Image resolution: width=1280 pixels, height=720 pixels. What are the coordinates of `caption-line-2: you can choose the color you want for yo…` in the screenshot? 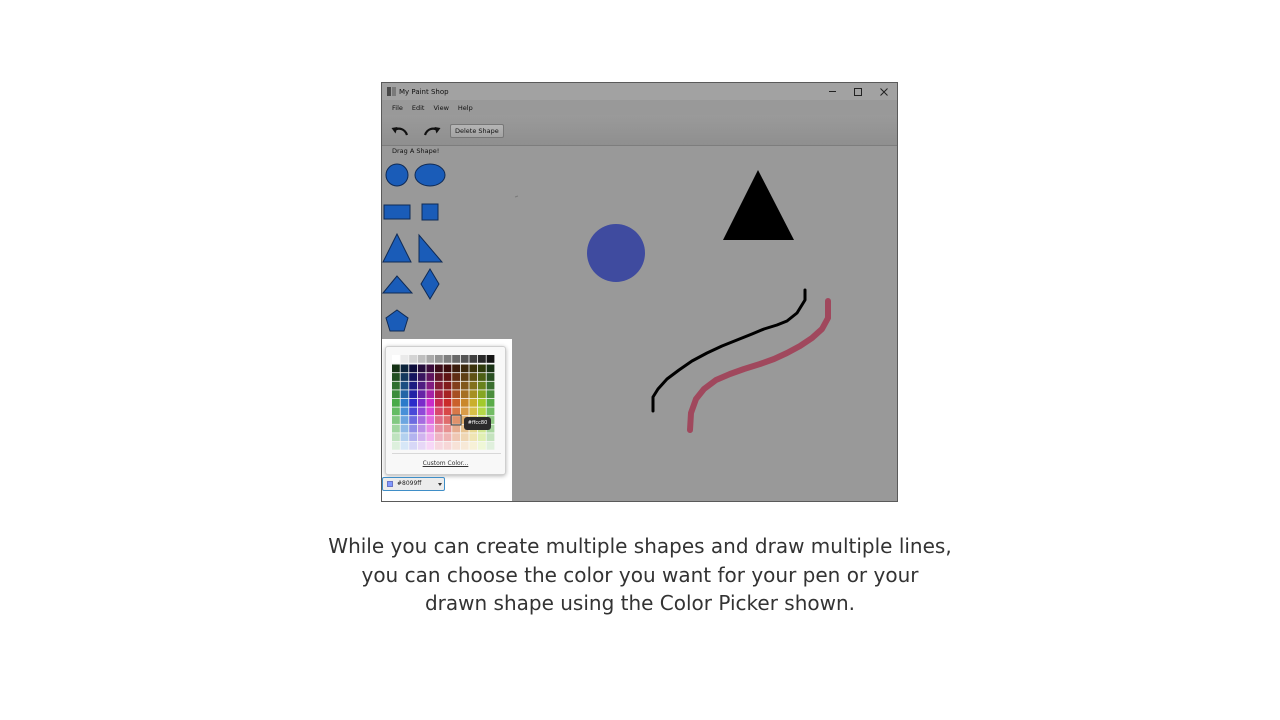 It's located at (640, 574).